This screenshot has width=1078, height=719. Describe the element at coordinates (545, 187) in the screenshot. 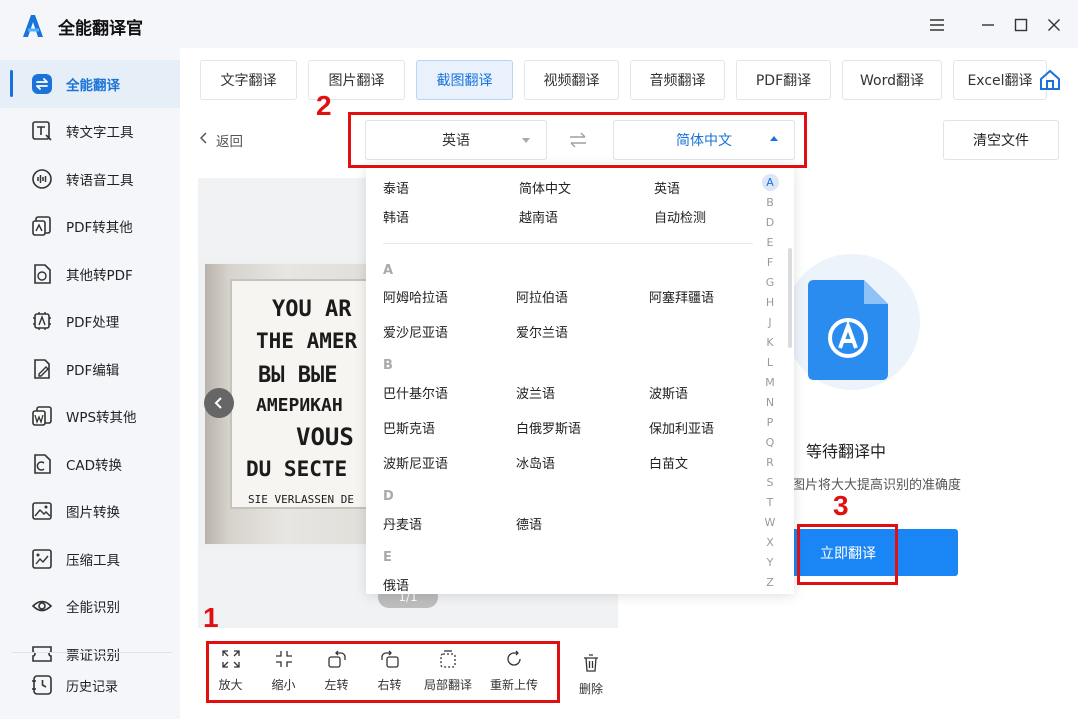

I see `language-option: 简体中文` at that location.